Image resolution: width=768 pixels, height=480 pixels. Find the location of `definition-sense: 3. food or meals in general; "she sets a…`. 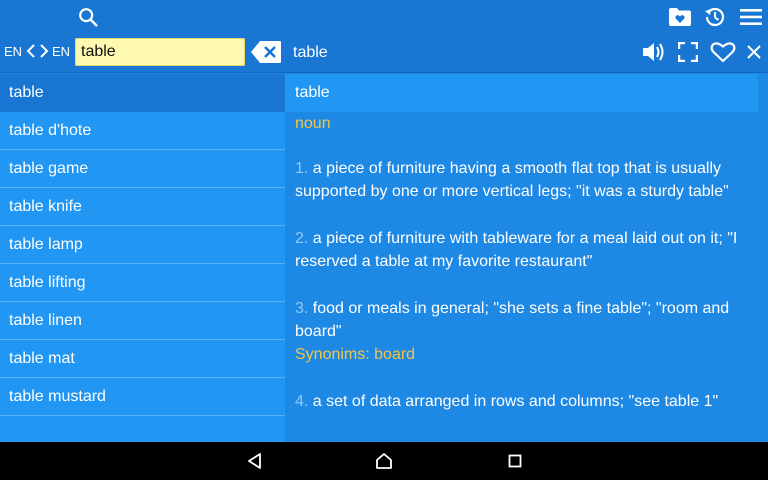

definition-sense: 3. food or meals in general; "she sets a… is located at coordinates (526, 331).